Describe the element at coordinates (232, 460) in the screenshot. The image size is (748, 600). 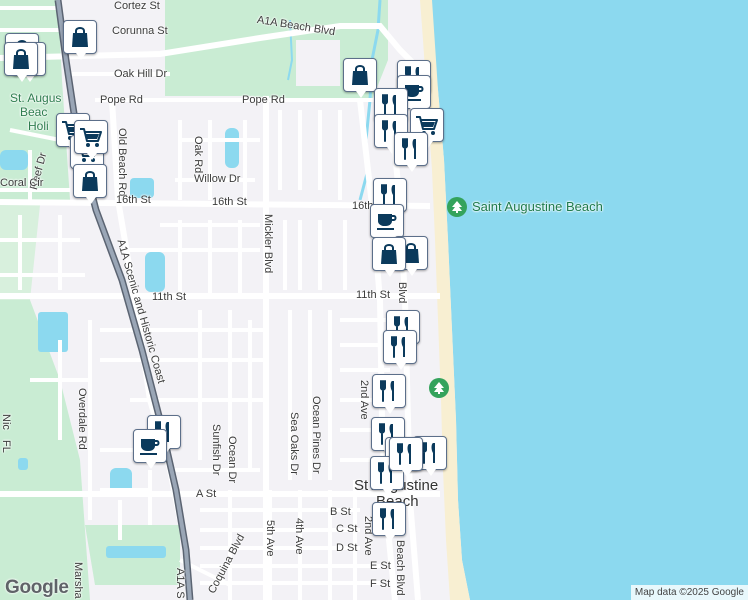
I see `street-ocean-dr: Ocean Dr` at that location.